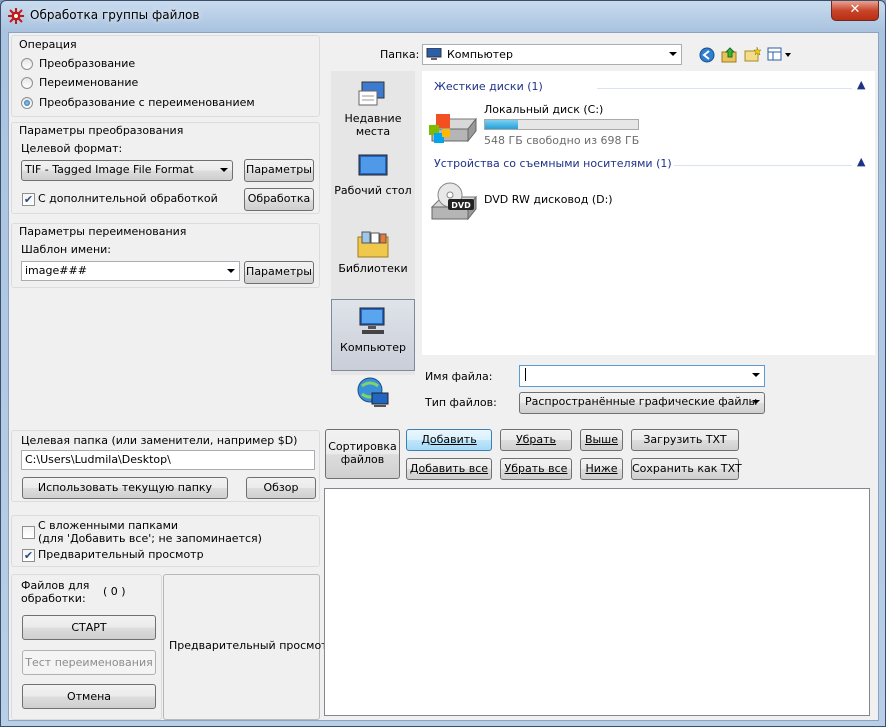 The width and height of the screenshot is (886, 727). What do you see at coordinates (373, 179) in the screenshot?
I see `nav-desktop: Рабочий стол` at bounding box center [373, 179].